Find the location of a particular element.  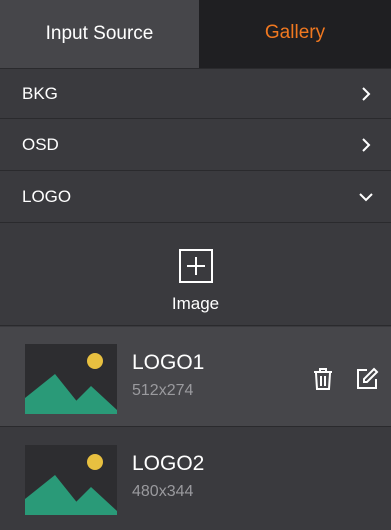

trash-icon is located at coordinates (323, 379).